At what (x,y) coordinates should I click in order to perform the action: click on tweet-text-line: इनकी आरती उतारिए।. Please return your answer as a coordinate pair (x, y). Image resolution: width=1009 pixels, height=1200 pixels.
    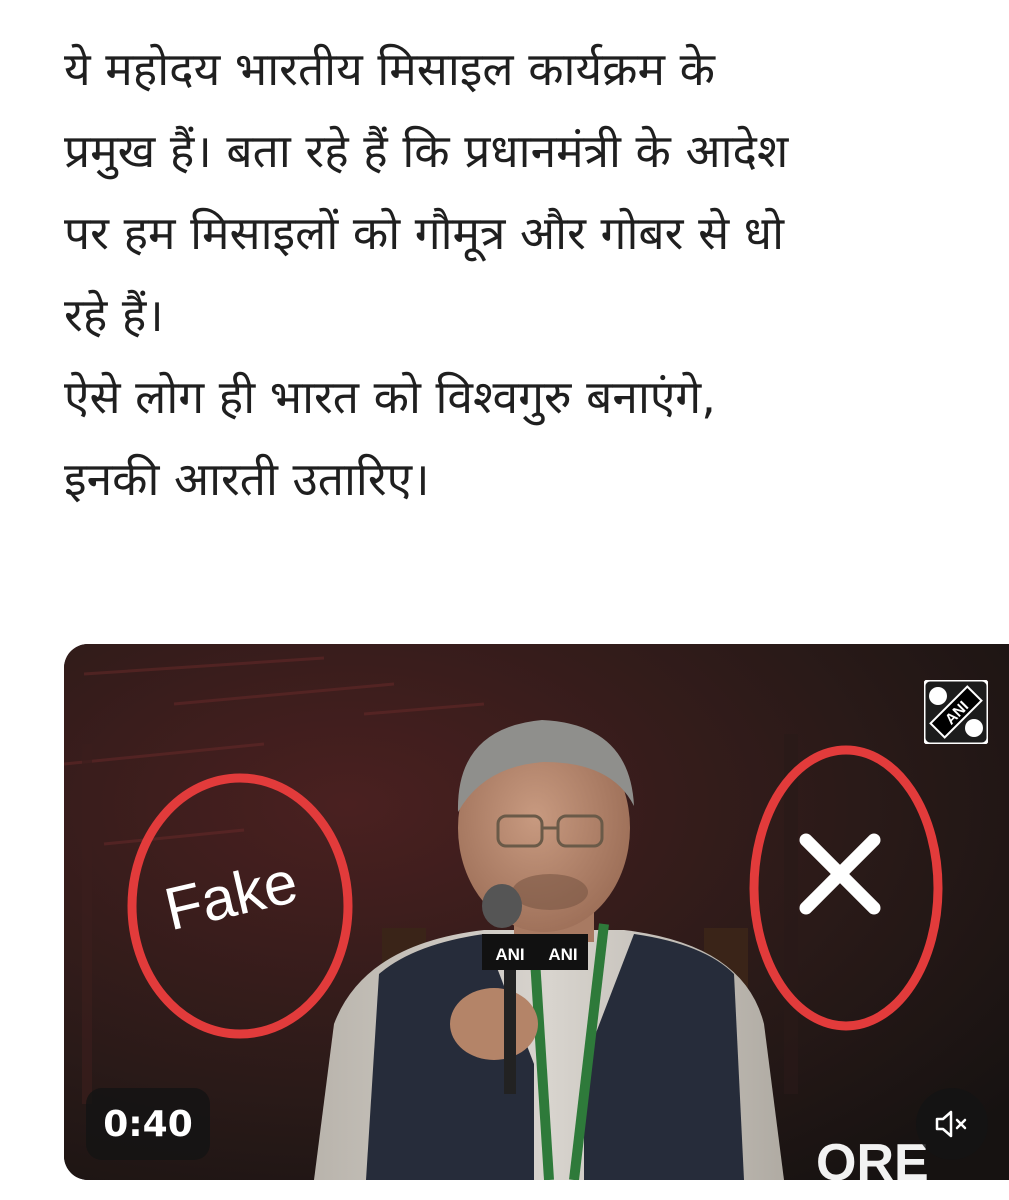
    Looking at the image, I should click on (247, 479).